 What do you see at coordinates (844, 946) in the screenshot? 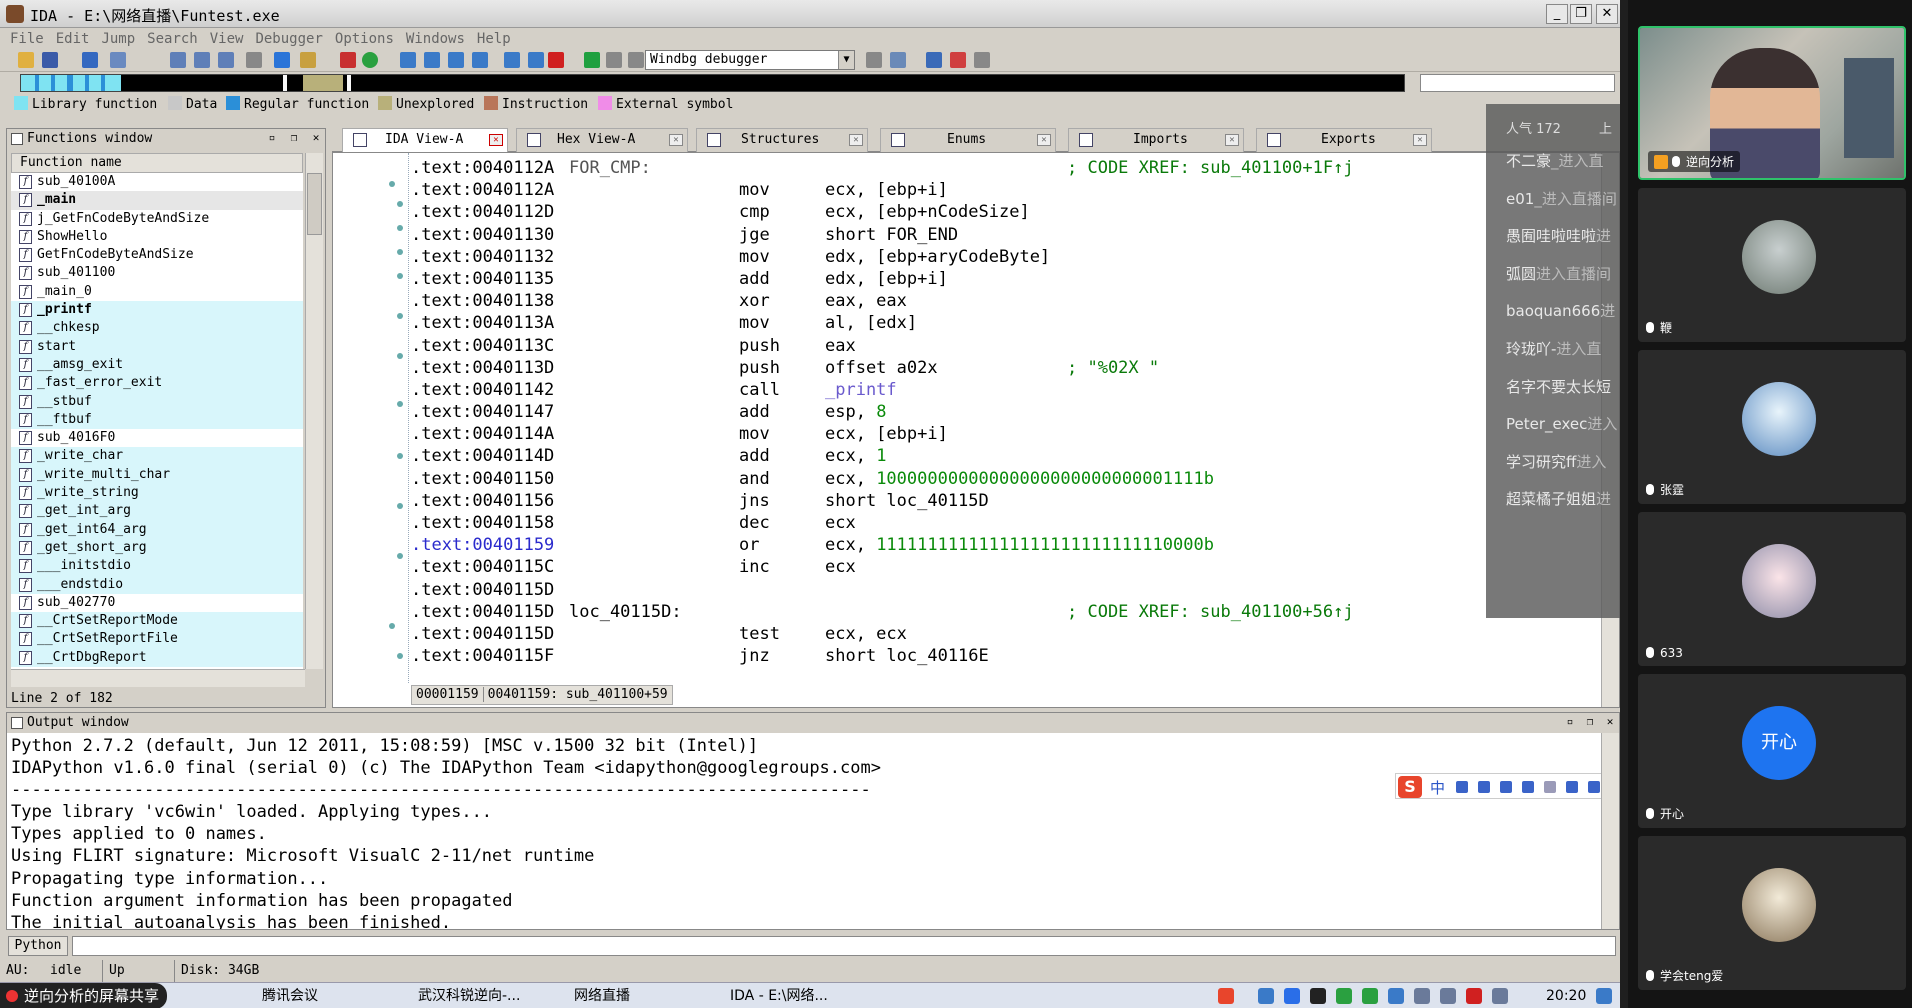
I see `python-command-input` at bounding box center [844, 946].